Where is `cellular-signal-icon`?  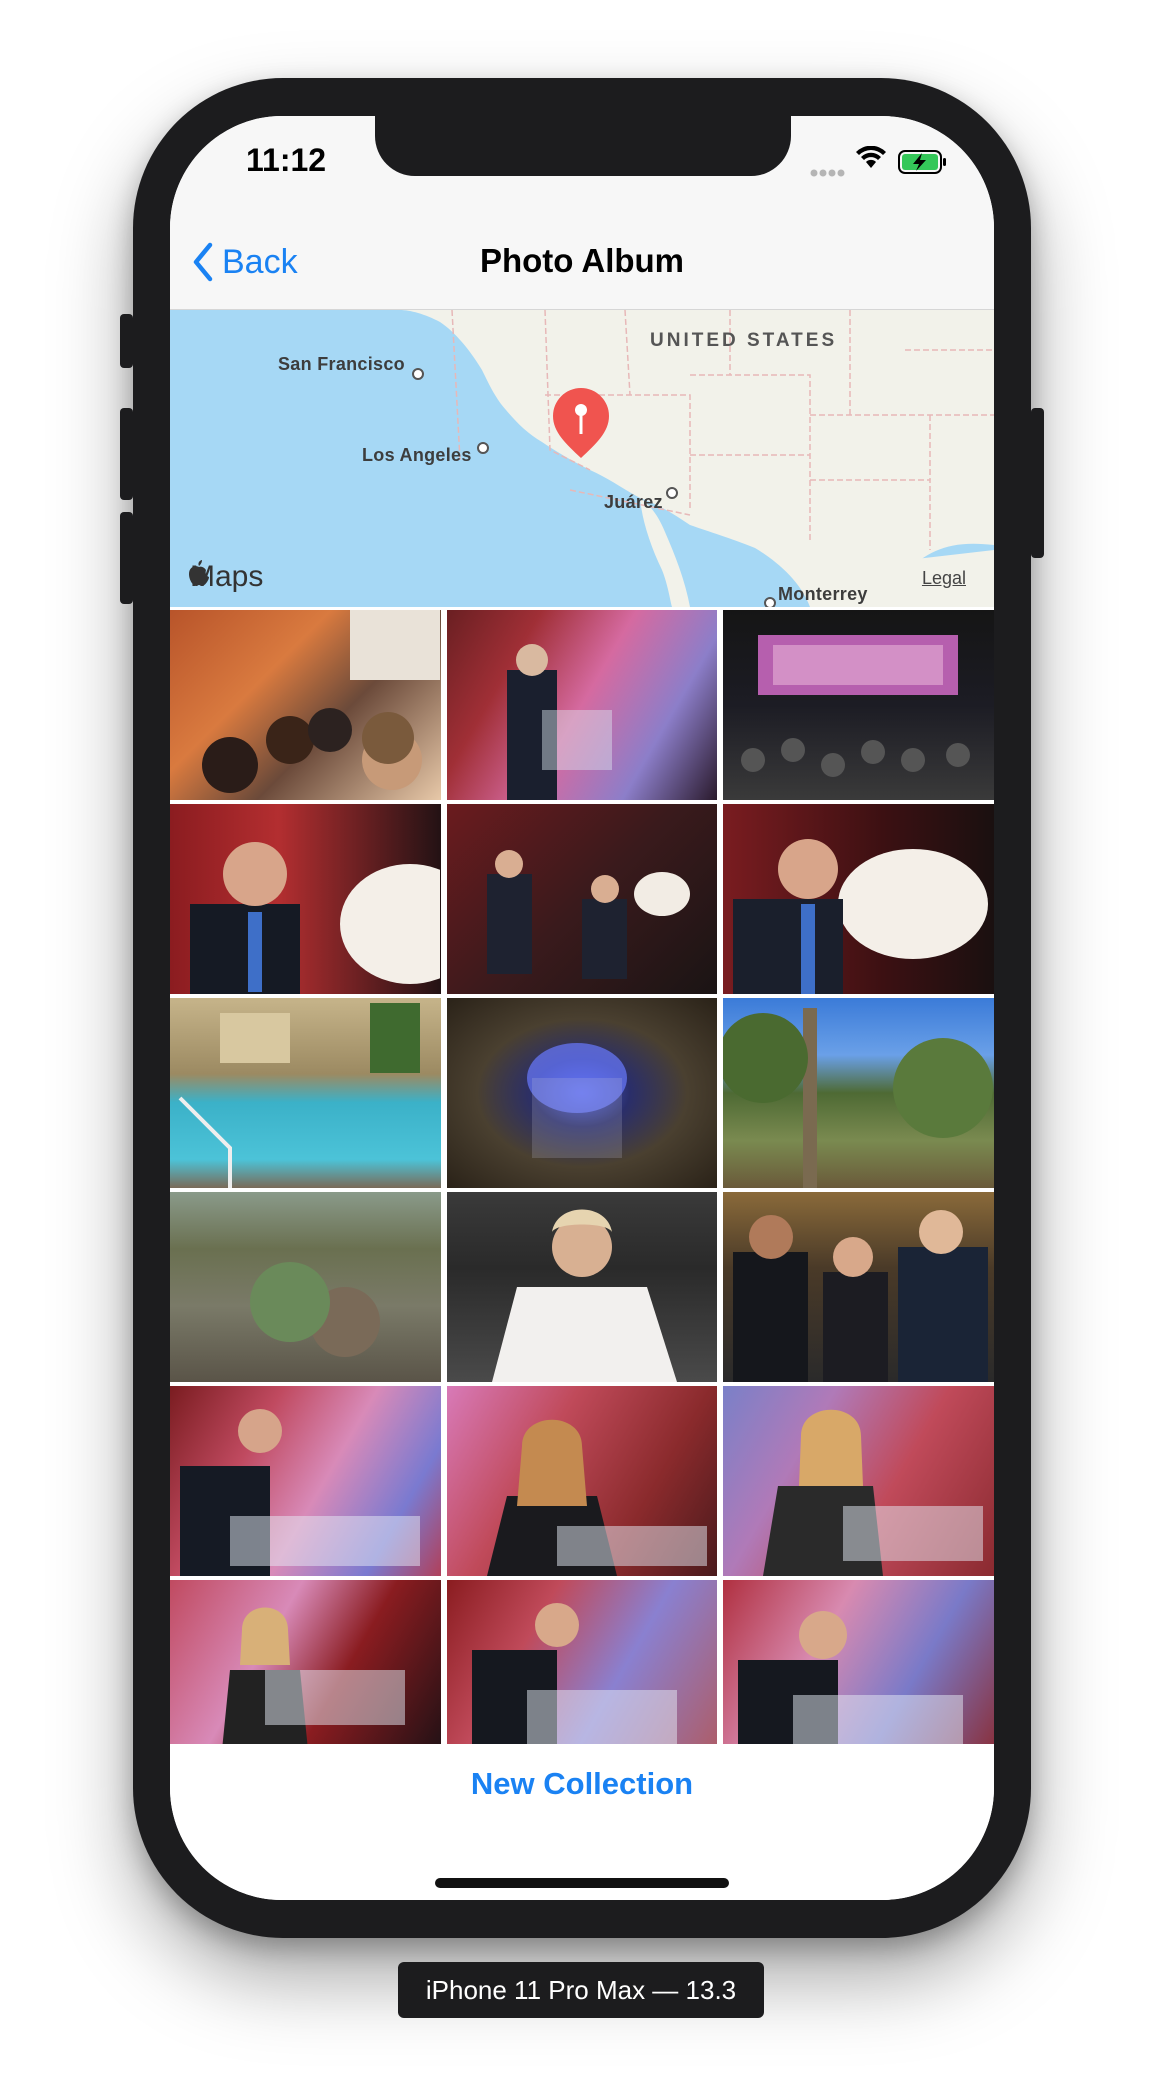
cellular-signal-icon is located at coordinates (828, 173).